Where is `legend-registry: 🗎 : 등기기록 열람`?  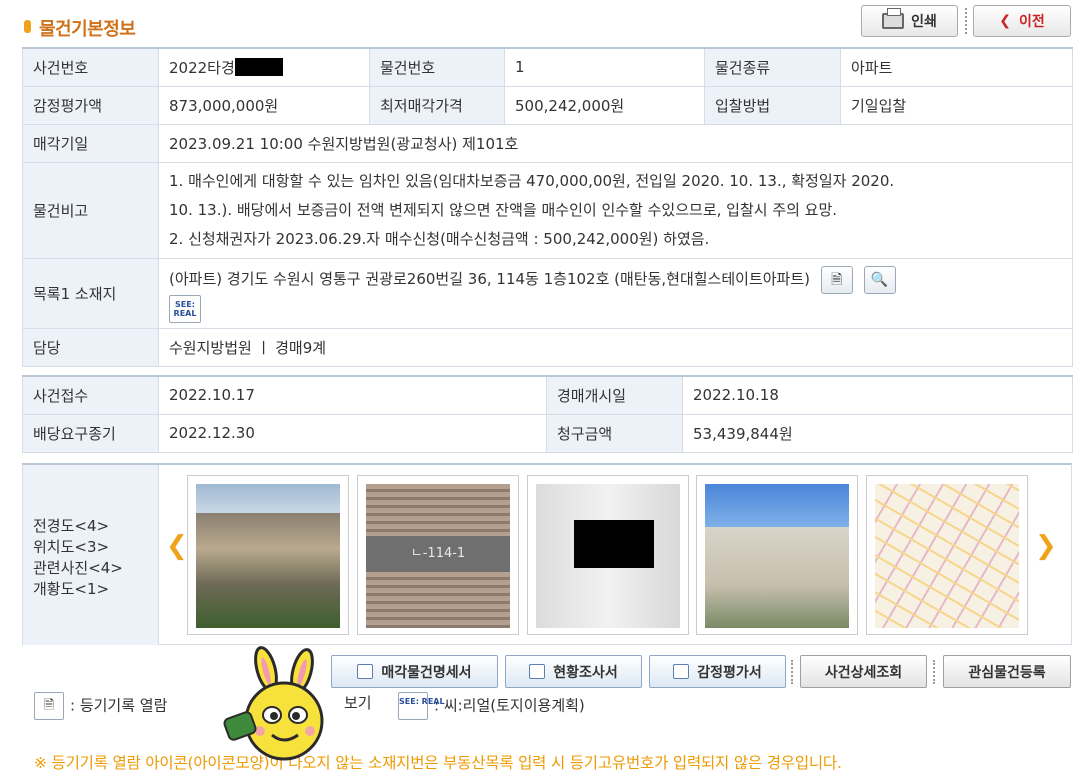
legend-registry: 🗎 : 등기기록 열람 is located at coordinates (100, 706).